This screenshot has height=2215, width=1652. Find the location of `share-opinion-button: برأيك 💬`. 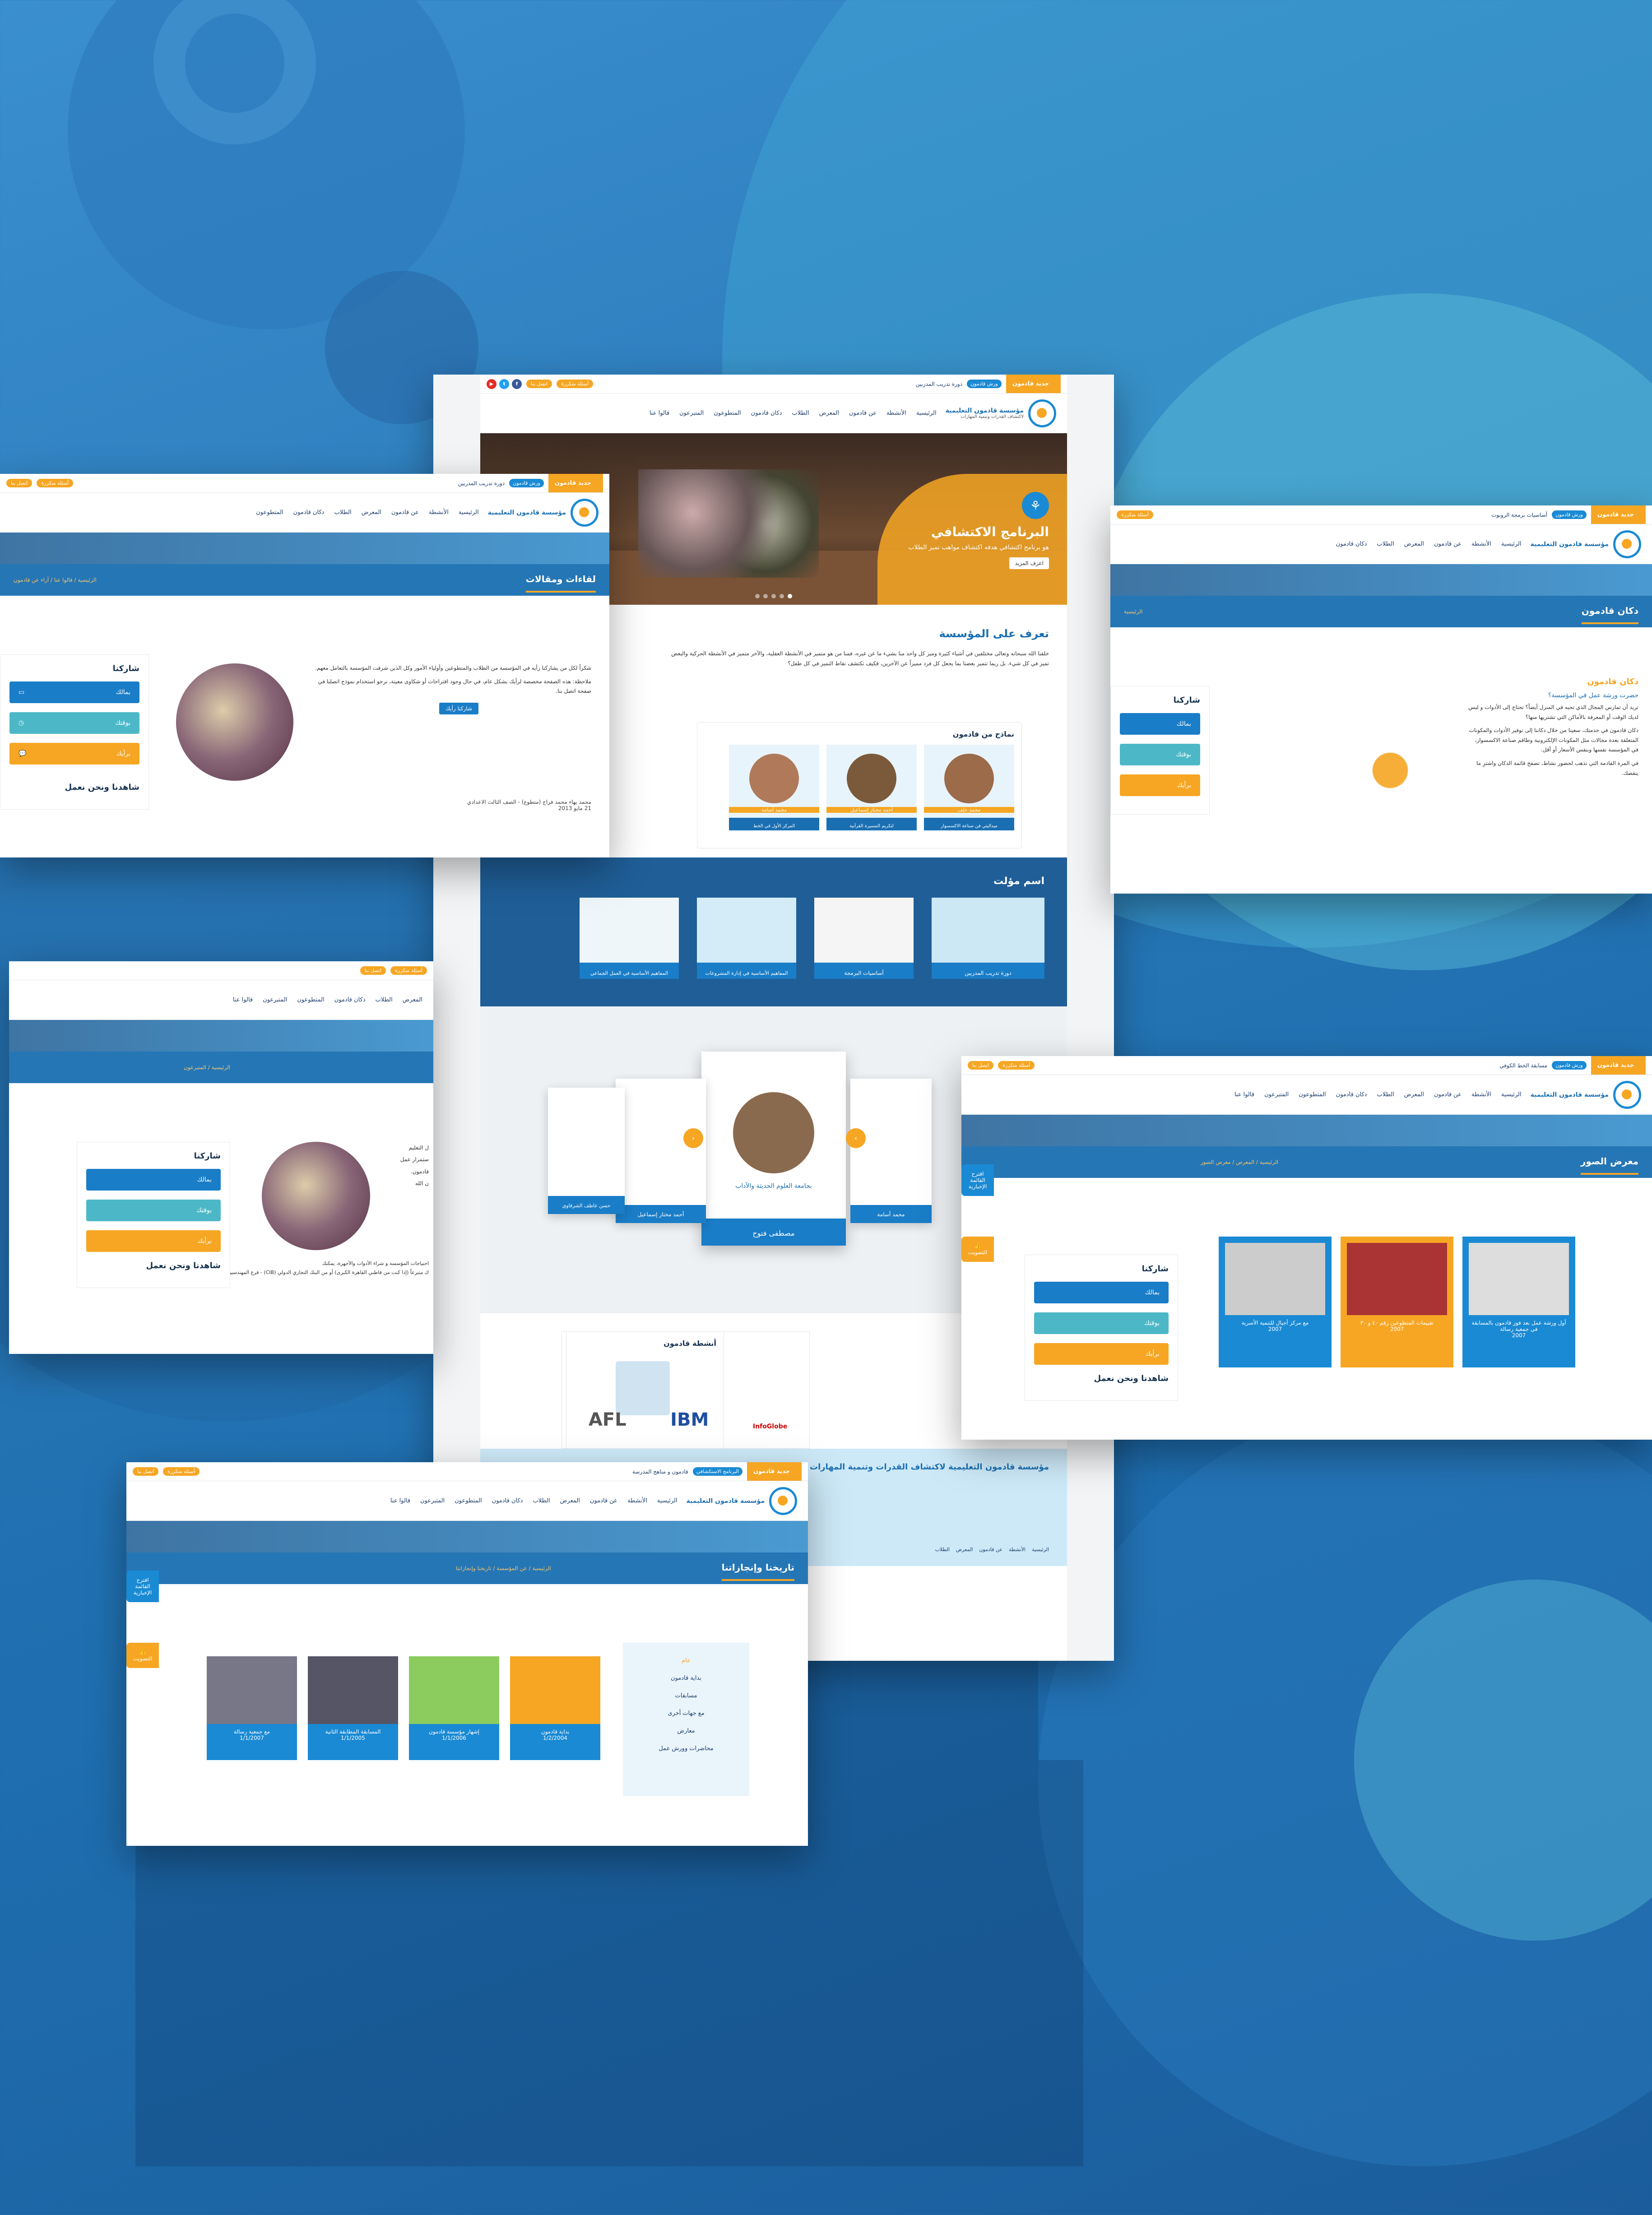

share-opinion-button: برأيك 💬 is located at coordinates (74, 754).